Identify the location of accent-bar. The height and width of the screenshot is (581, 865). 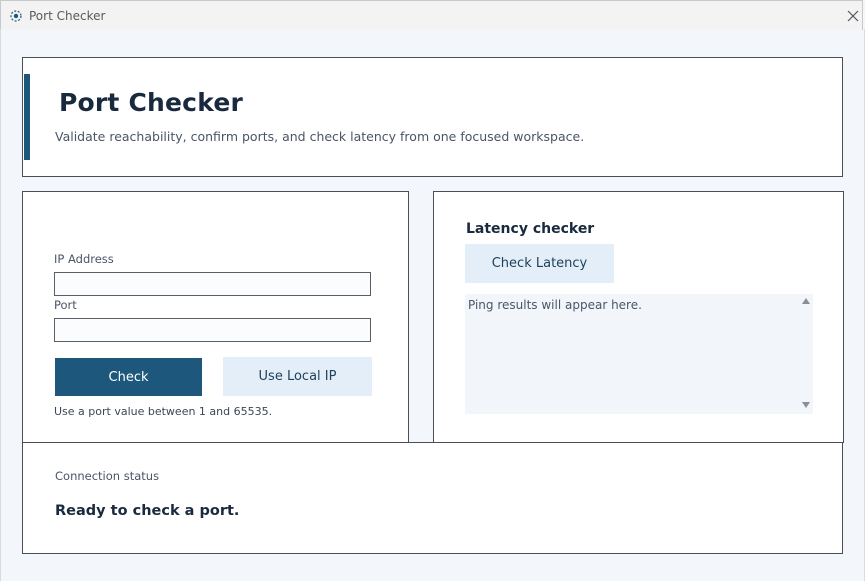
(27, 117).